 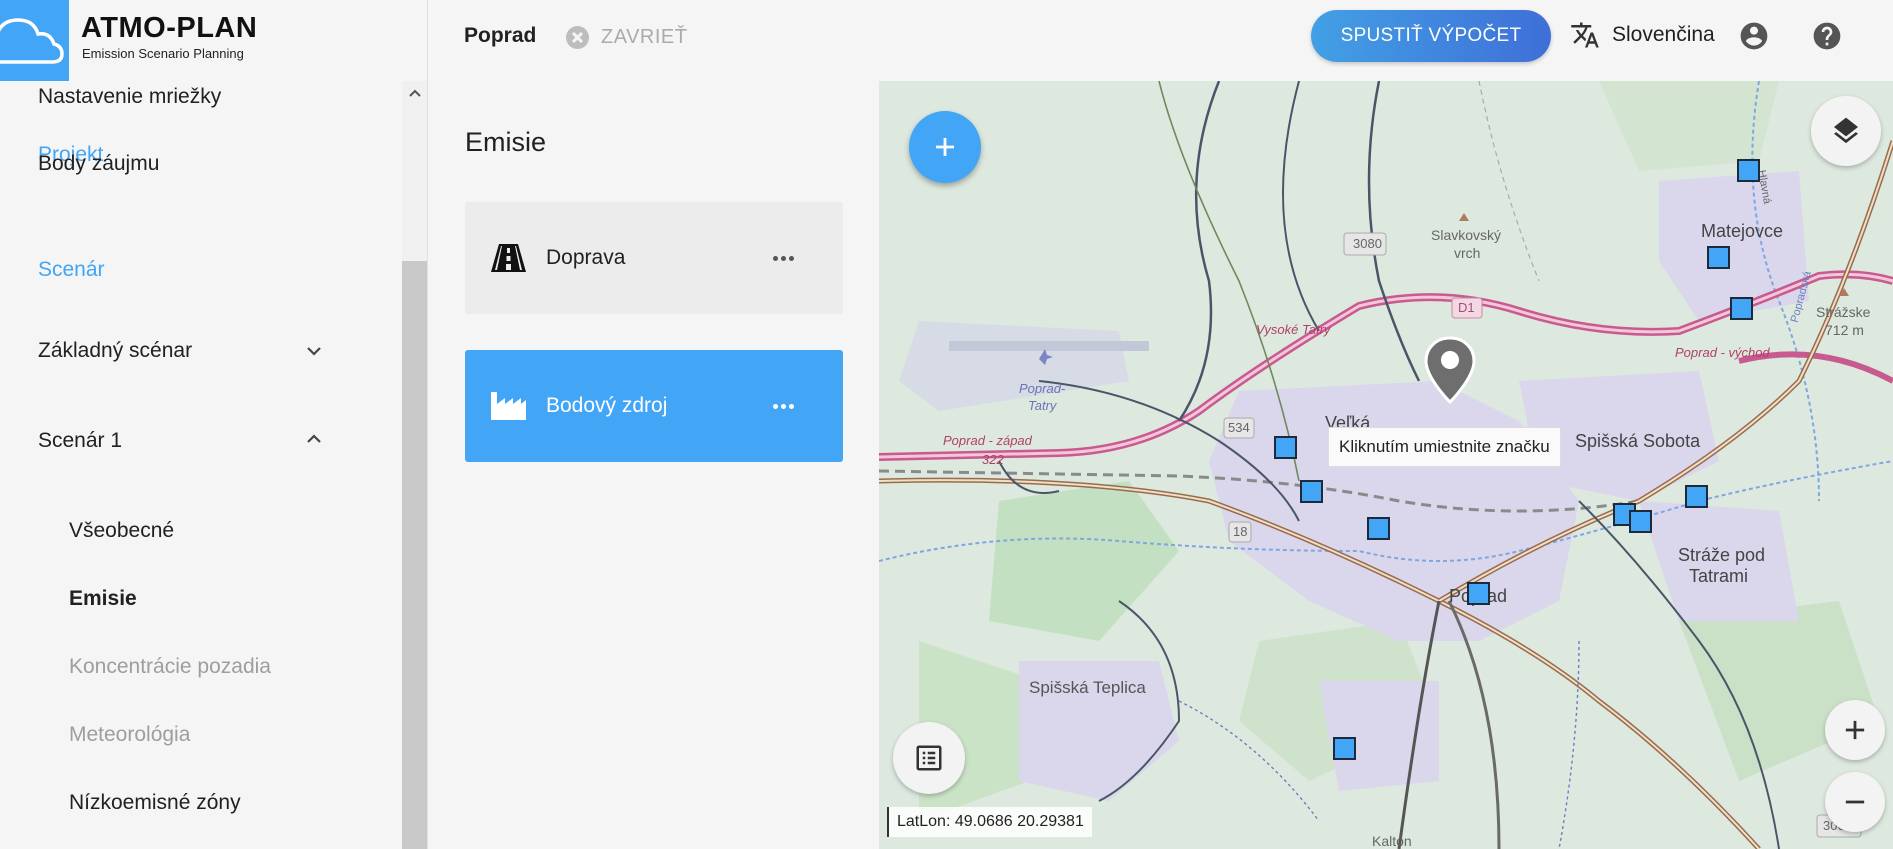 What do you see at coordinates (1638, 441) in the screenshot?
I see `map-label-spisska-sobota: Spišská Sobota` at bounding box center [1638, 441].